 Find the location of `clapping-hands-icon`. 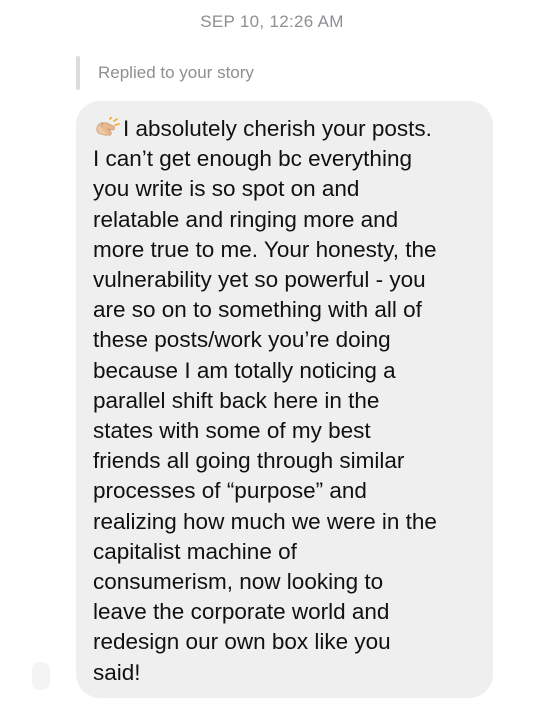

clapping-hands-icon is located at coordinates (107, 127).